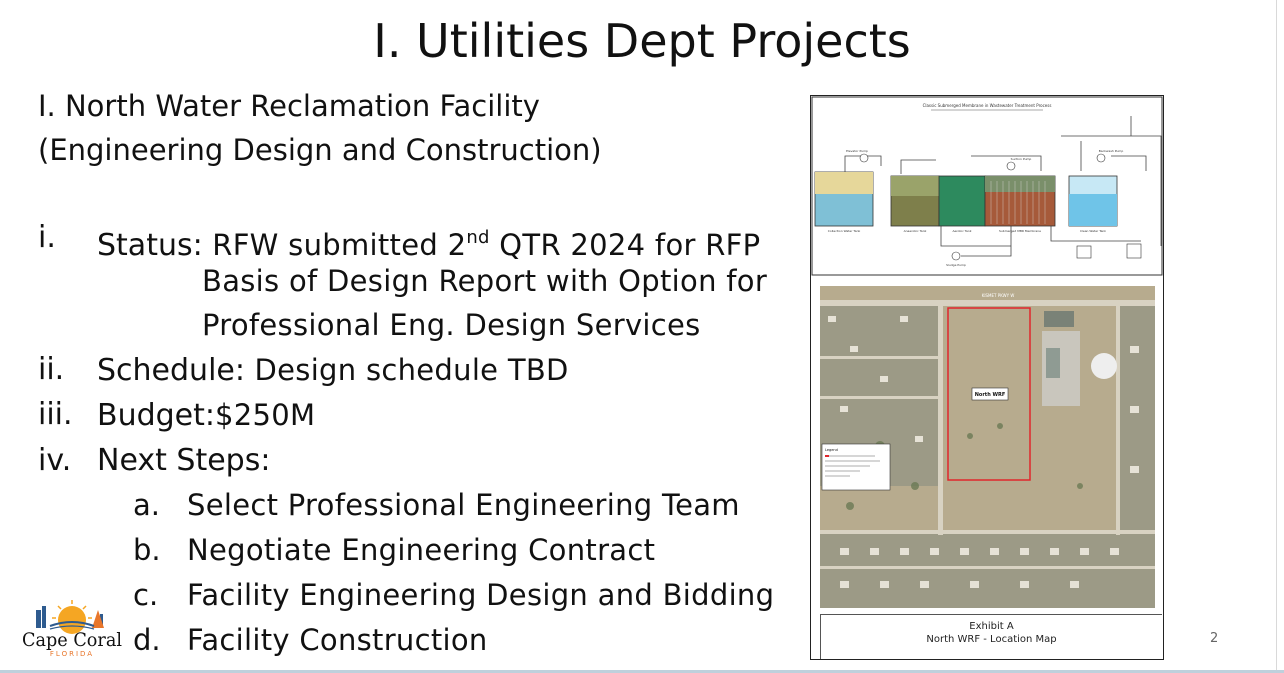  I want to click on map-street-label: KISMET PKWY W, so click(998, 295).